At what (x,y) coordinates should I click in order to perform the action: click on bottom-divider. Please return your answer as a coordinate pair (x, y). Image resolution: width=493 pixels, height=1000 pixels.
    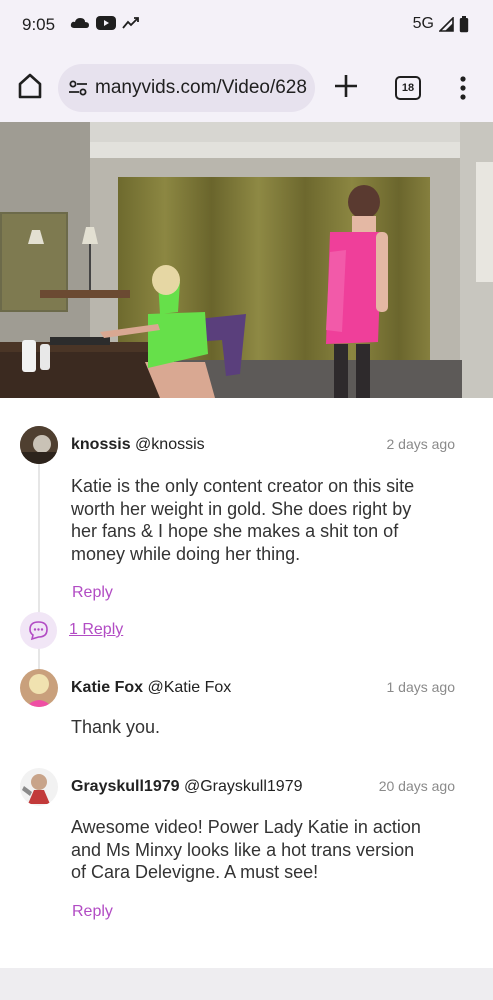
    Looking at the image, I should click on (246, 984).